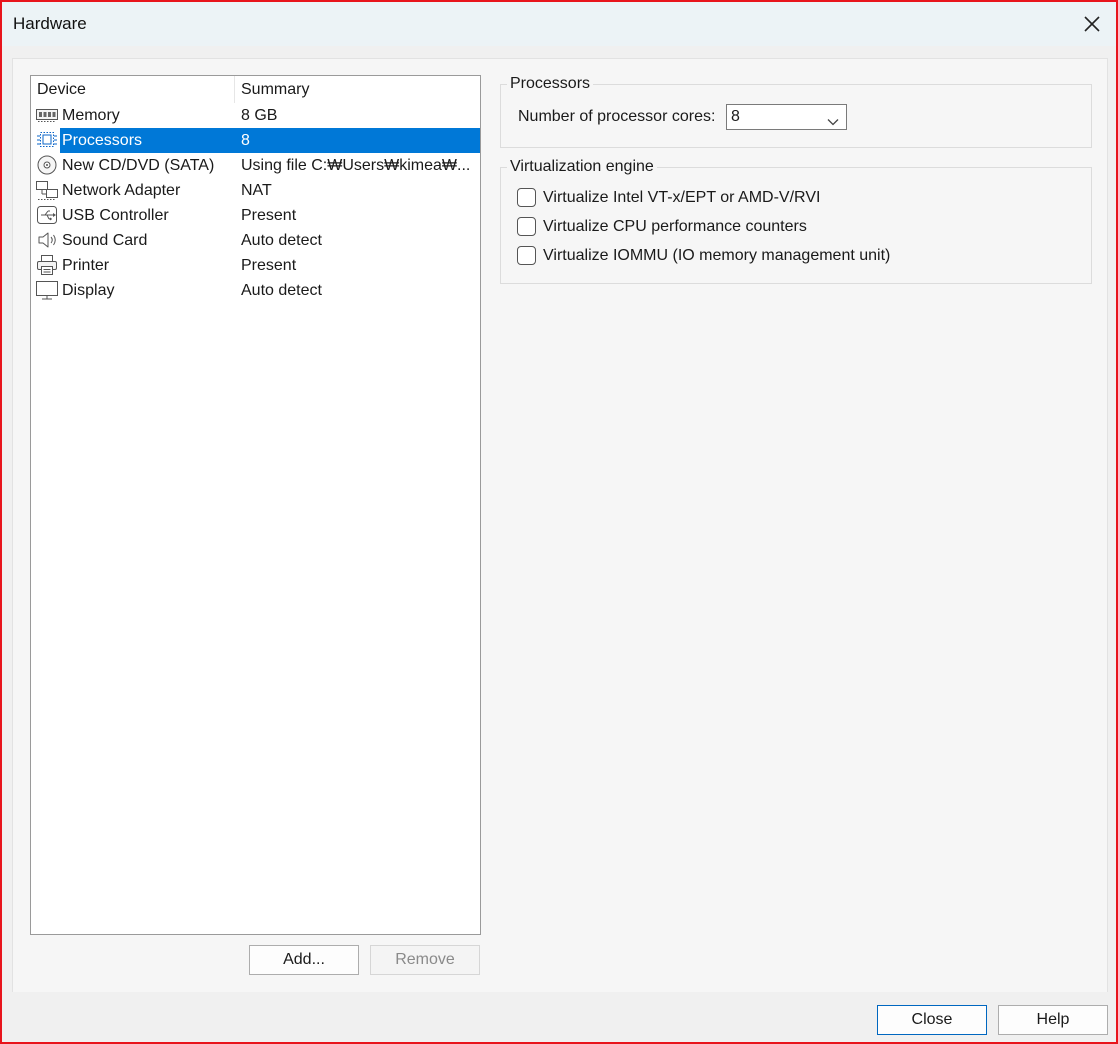 The image size is (1118, 1044). Describe the element at coordinates (617, 116) in the screenshot. I see `processor-cores-label: Number of processor cores:` at that location.